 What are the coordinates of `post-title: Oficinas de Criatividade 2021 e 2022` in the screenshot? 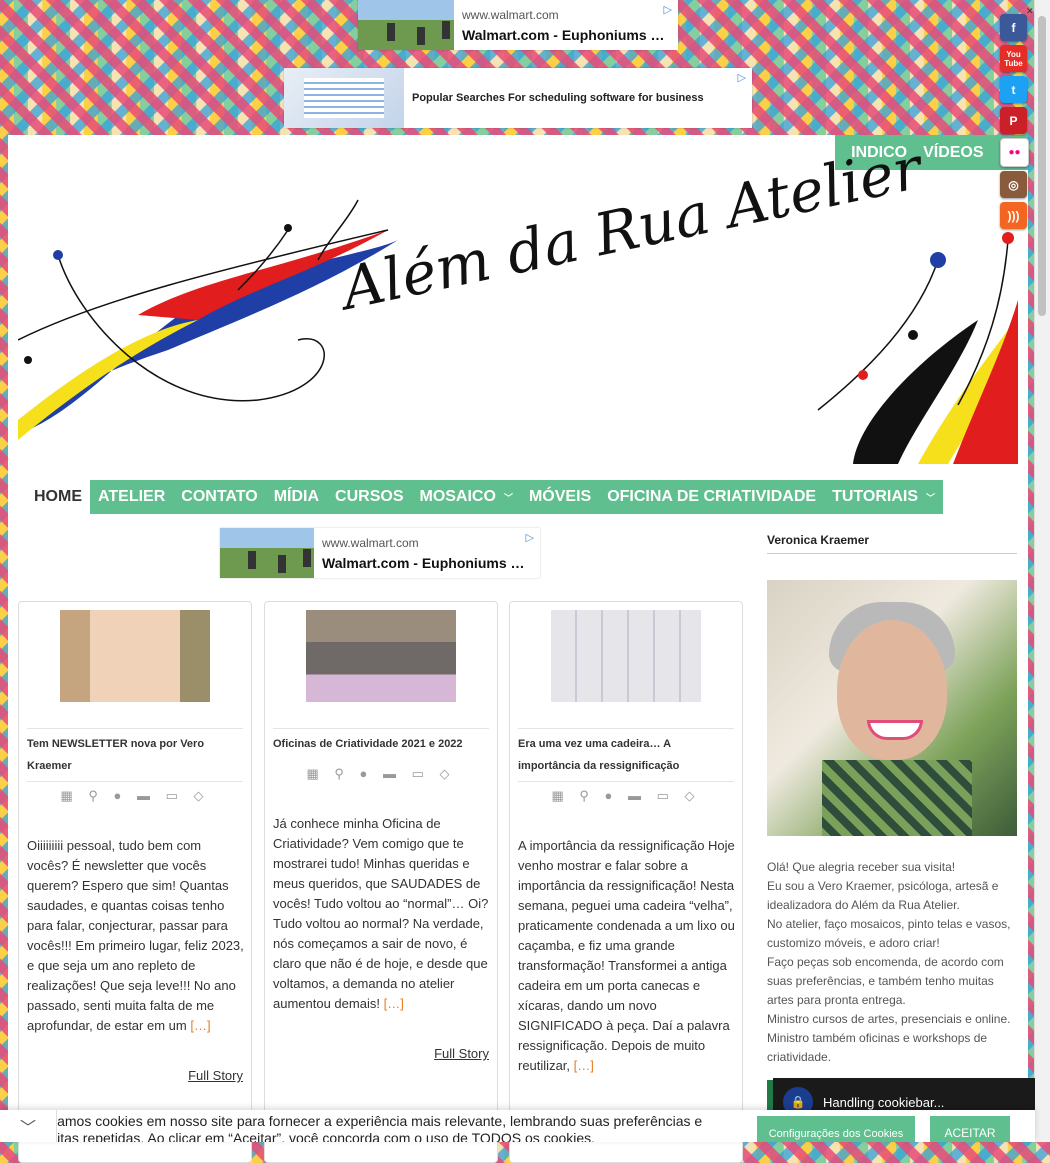 It's located at (381, 743).